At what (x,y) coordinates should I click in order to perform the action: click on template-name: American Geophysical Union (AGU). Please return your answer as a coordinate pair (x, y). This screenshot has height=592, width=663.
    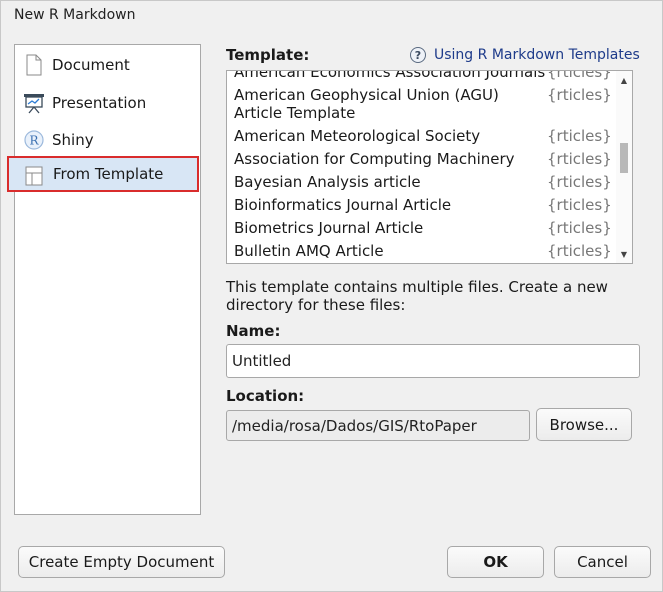
    Looking at the image, I should click on (366, 95).